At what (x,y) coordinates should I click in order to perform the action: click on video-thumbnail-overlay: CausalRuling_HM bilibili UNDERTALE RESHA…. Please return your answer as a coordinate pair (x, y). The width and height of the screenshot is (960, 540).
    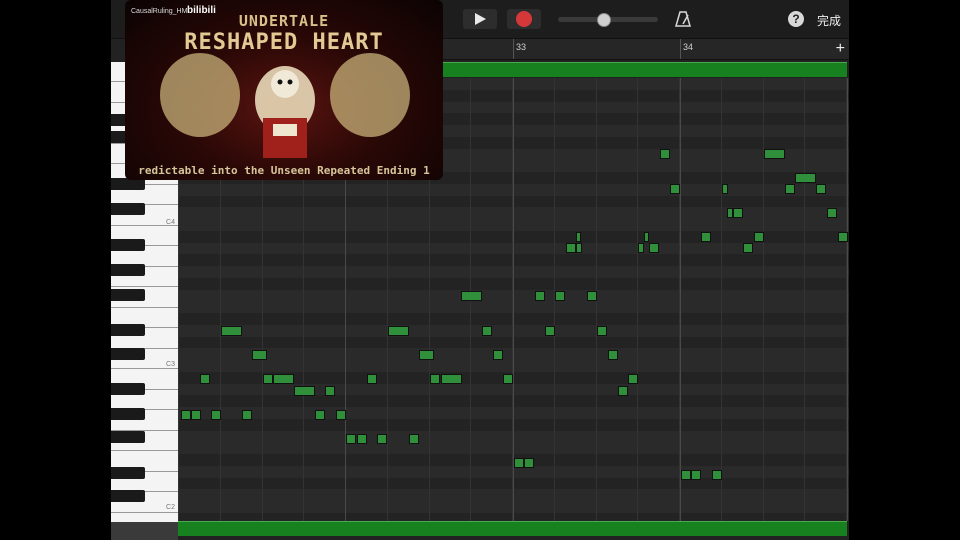
    Looking at the image, I should click on (284, 90).